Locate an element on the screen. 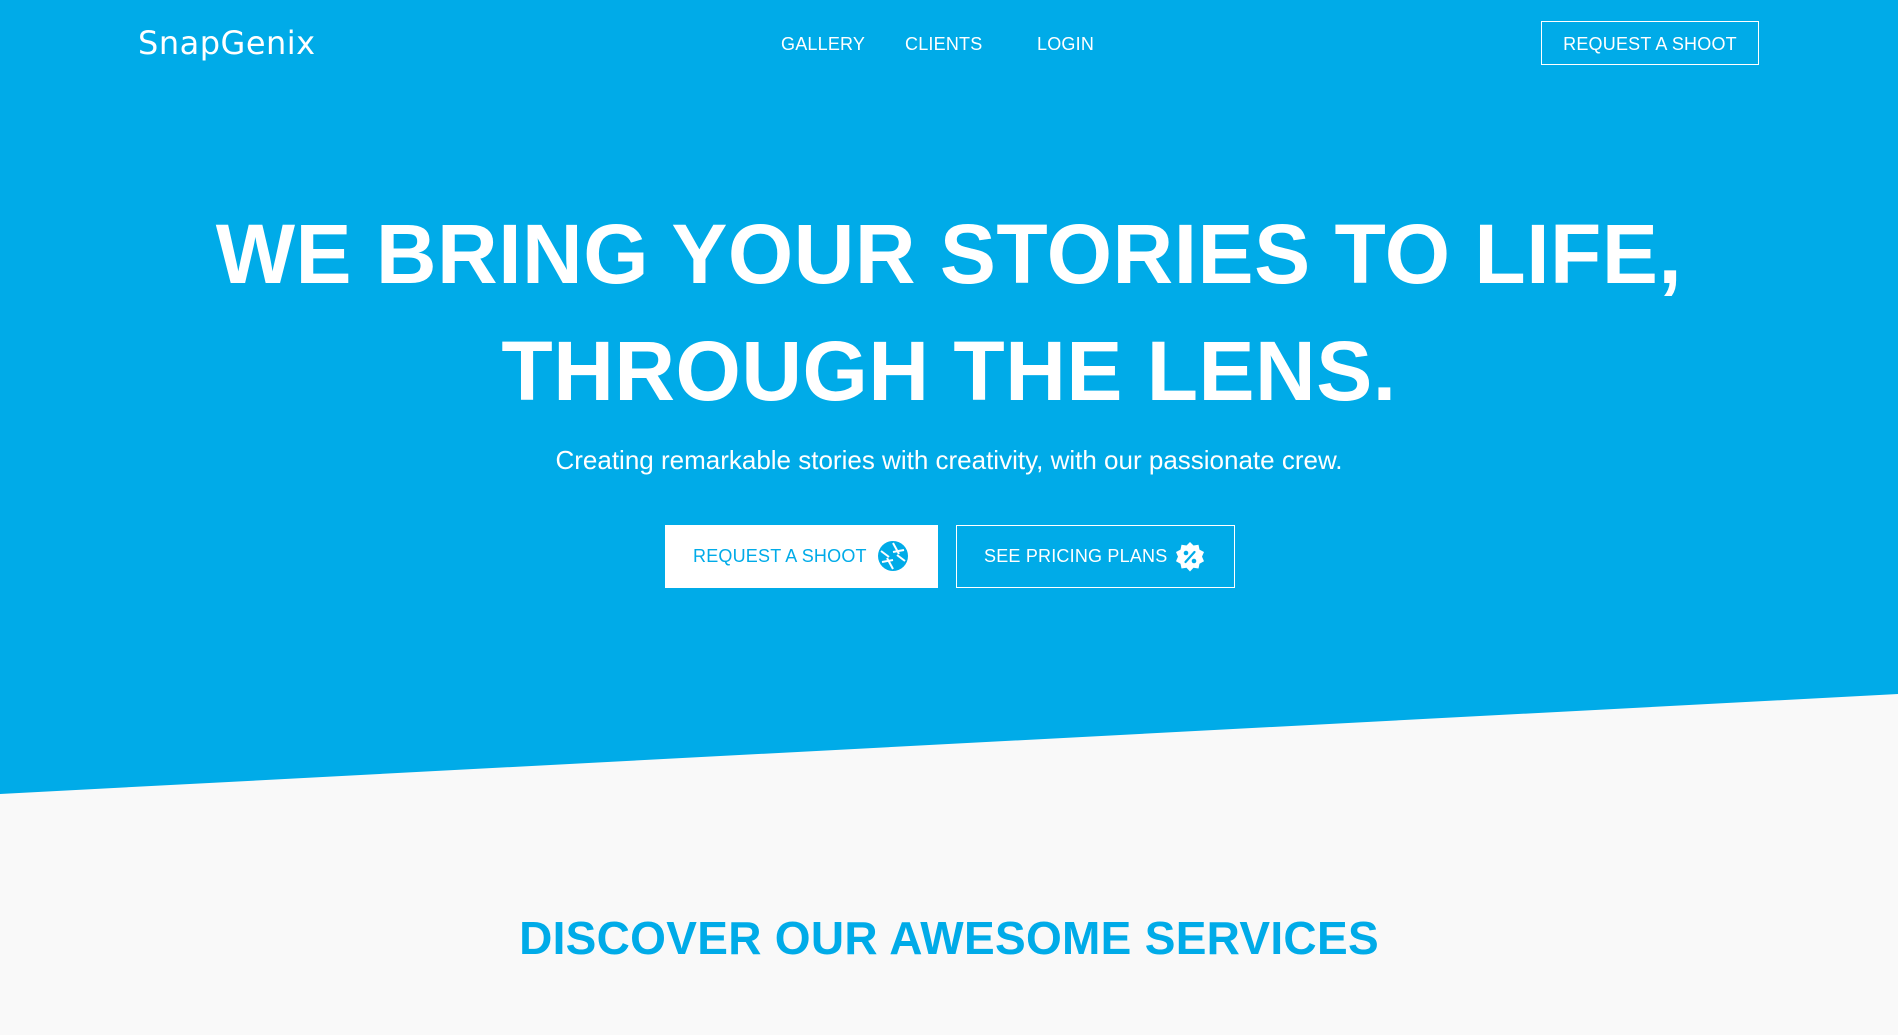  services-section-title: DISCOVER OUR AWESOME SERVICES is located at coordinates (949, 938).